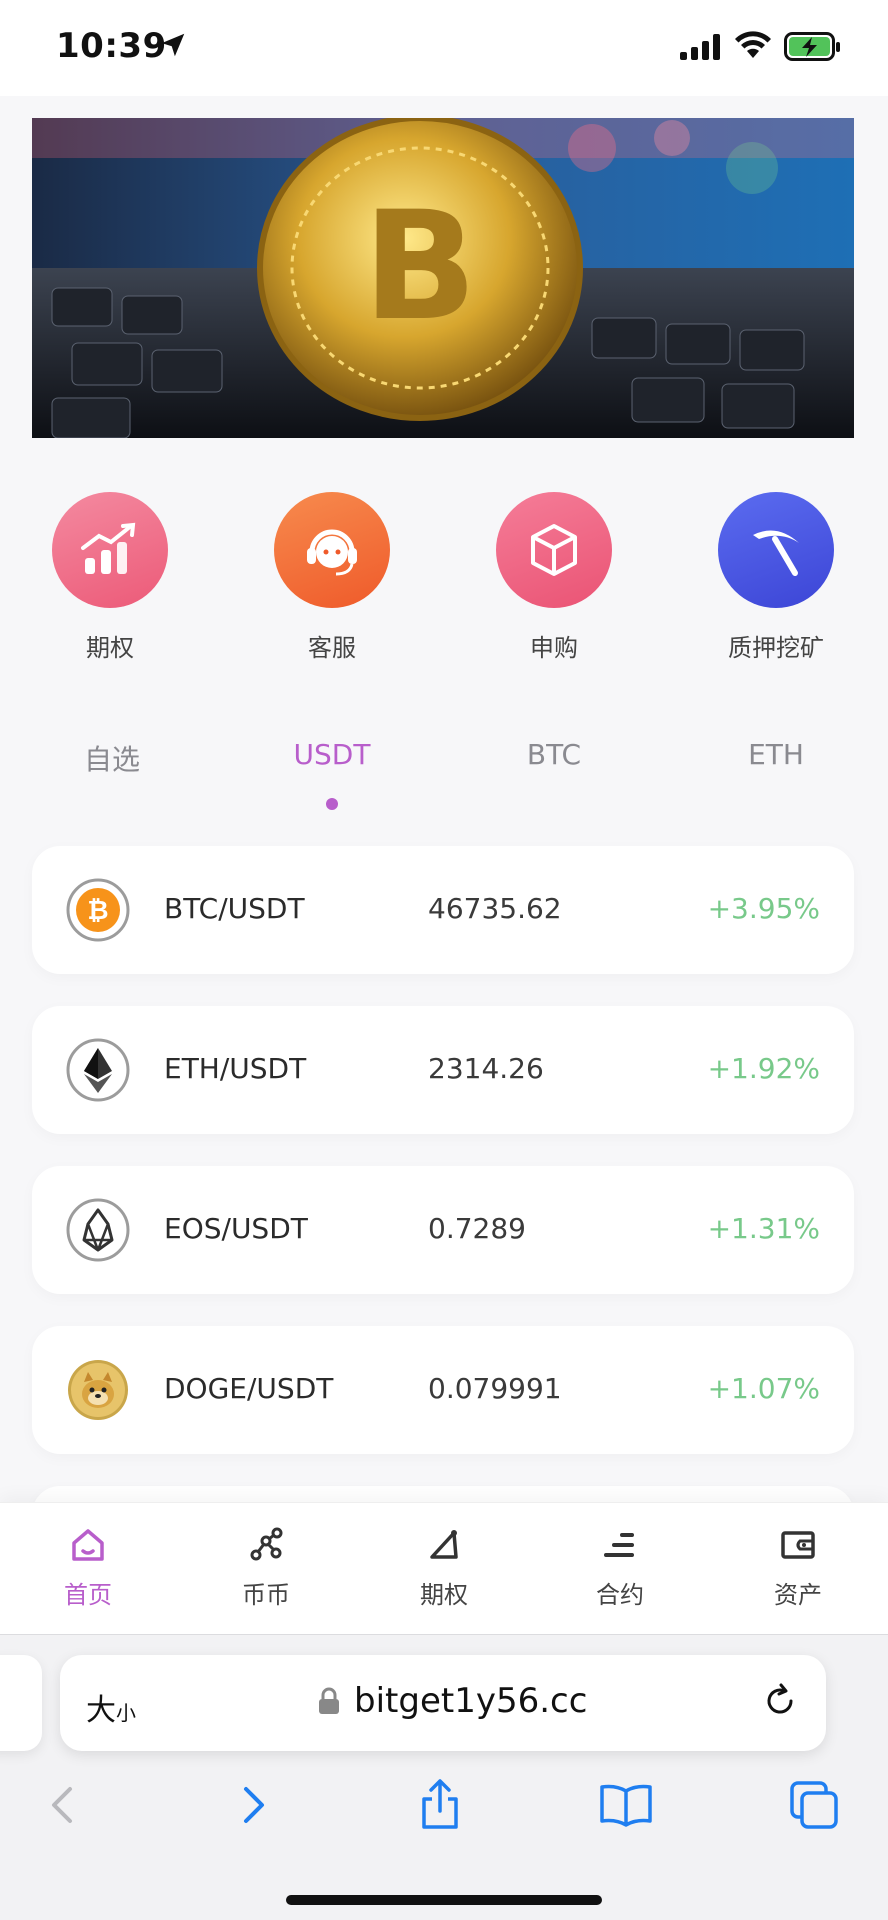 Image resolution: width=888 pixels, height=1920 pixels. What do you see at coordinates (98, 1230) in the screenshot?
I see `eos-logo-icon` at bounding box center [98, 1230].